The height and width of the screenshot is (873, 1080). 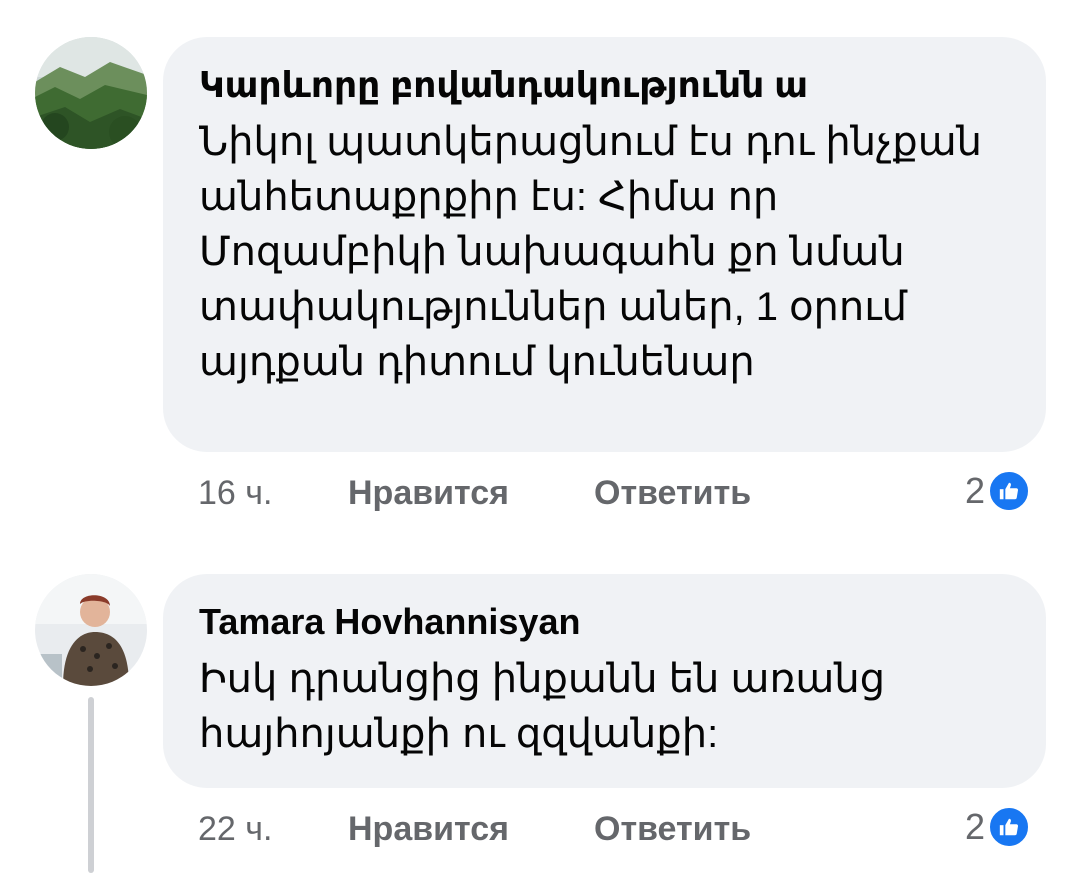 What do you see at coordinates (235, 829) in the screenshot?
I see `comment-timestamp: 22 ч.` at bounding box center [235, 829].